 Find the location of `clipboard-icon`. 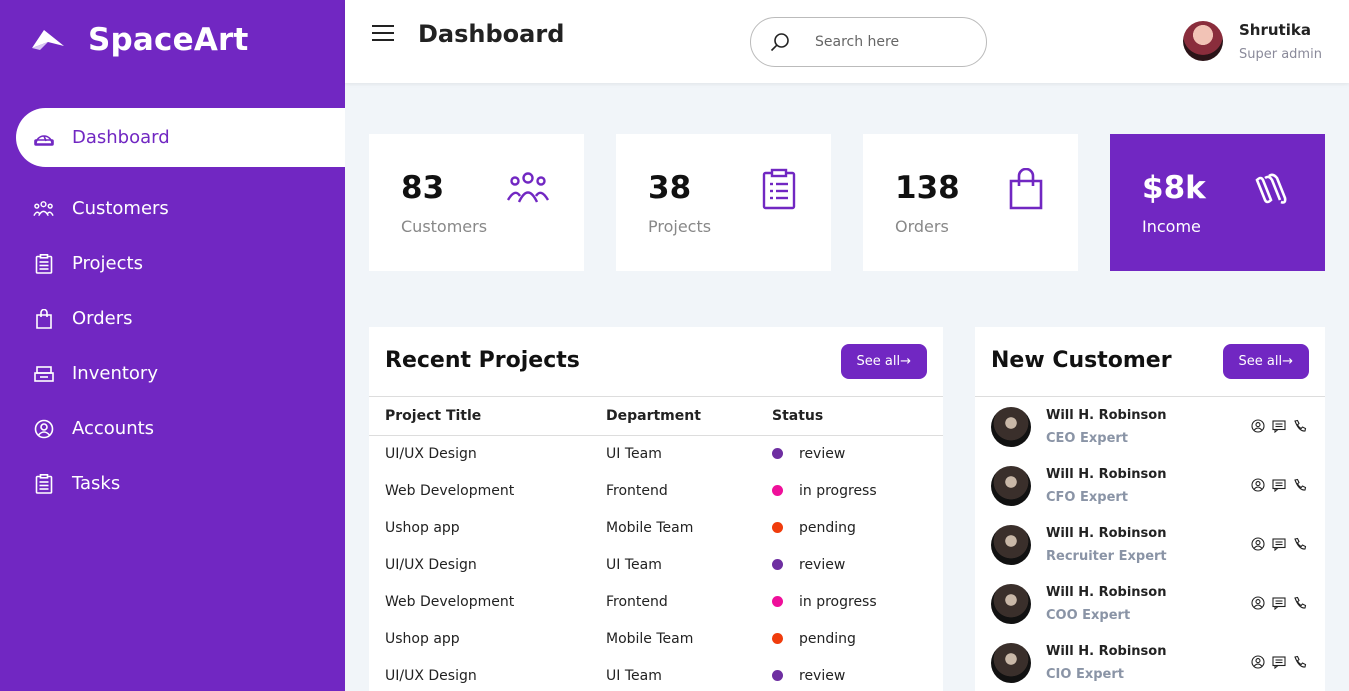

clipboard-icon is located at coordinates (779, 191).